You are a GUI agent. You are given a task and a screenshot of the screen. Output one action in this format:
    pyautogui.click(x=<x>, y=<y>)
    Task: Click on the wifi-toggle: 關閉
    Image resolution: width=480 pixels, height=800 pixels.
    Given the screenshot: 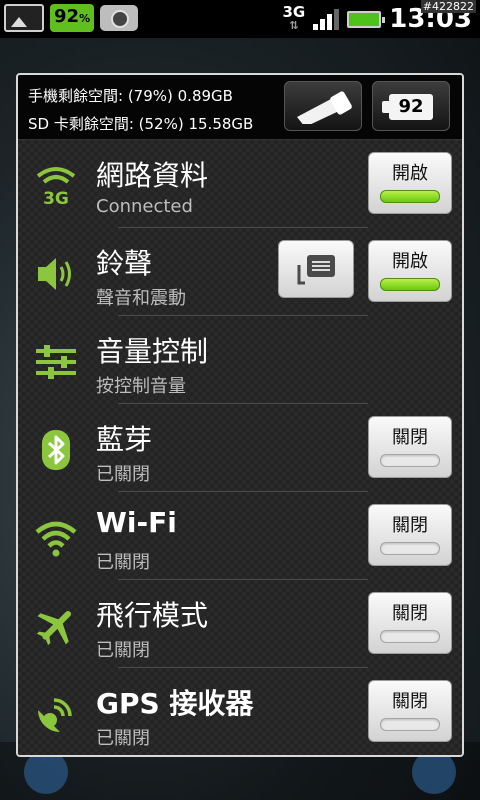 What is the action you would take?
    pyautogui.click(x=410, y=535)
    